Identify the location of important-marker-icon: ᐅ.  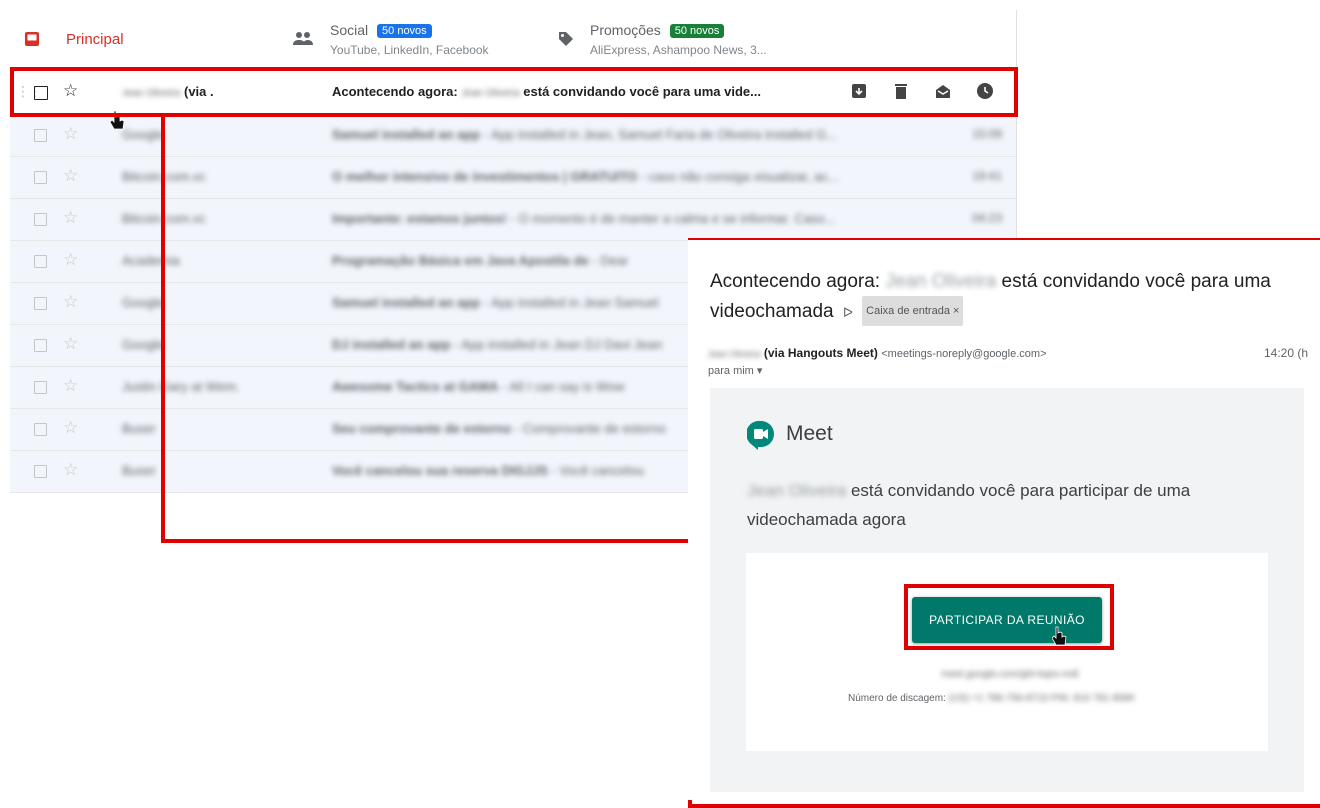
(848, 312).